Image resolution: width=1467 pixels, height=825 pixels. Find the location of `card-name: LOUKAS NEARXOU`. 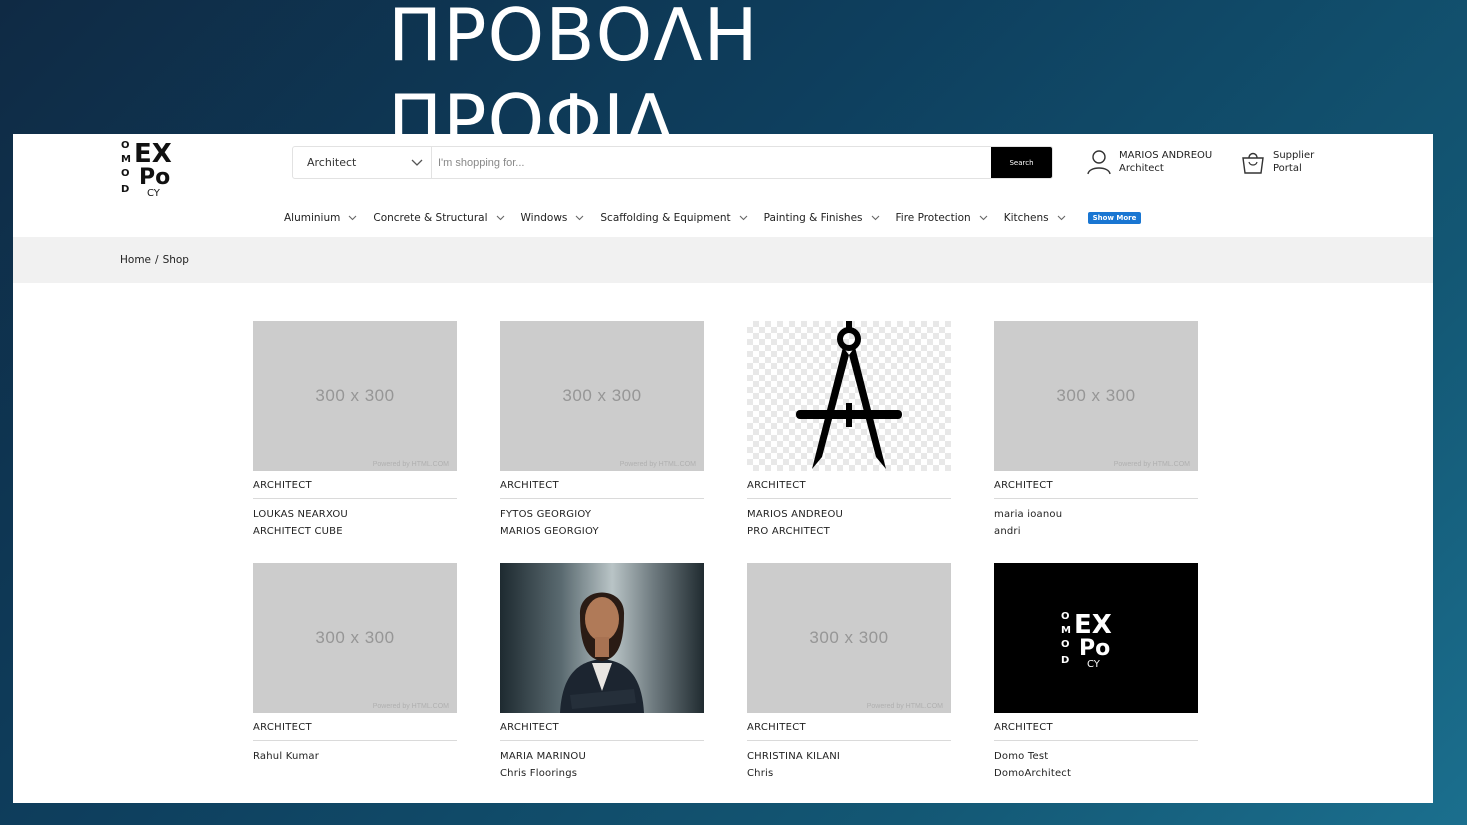

card-name: LOUKAS NEARXOU is located at coordinates (355, 514).